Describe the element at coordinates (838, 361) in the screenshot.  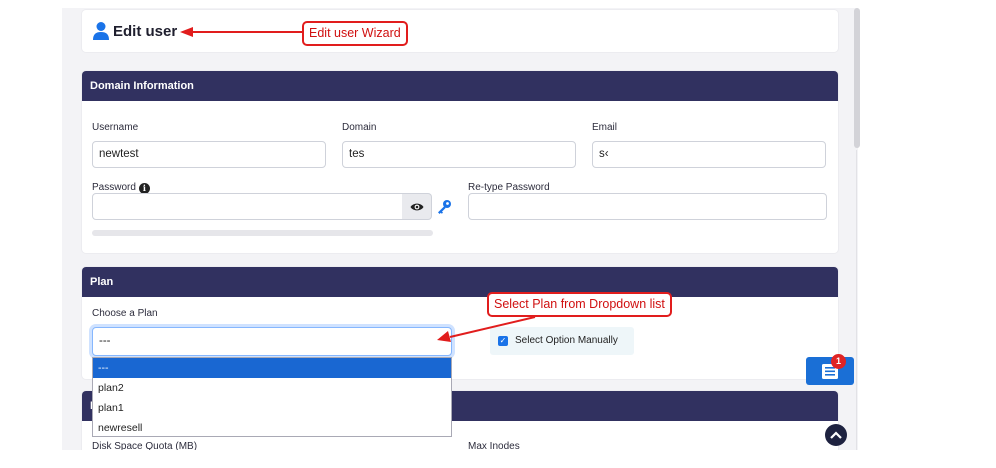
I see `notification-badge: 1` at that location.